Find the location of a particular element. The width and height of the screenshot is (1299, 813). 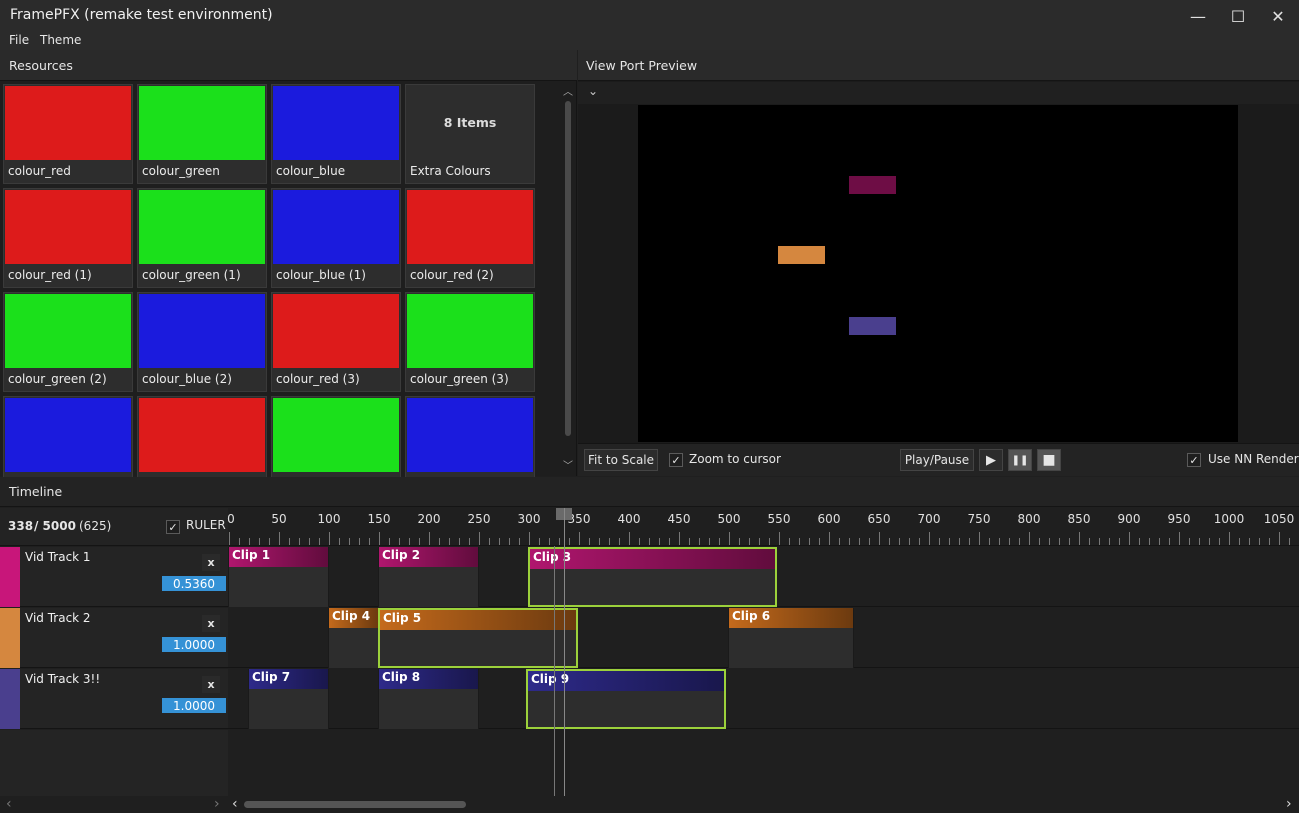

scroll-left-icon: ‹ is located at coordinates (9, 804).